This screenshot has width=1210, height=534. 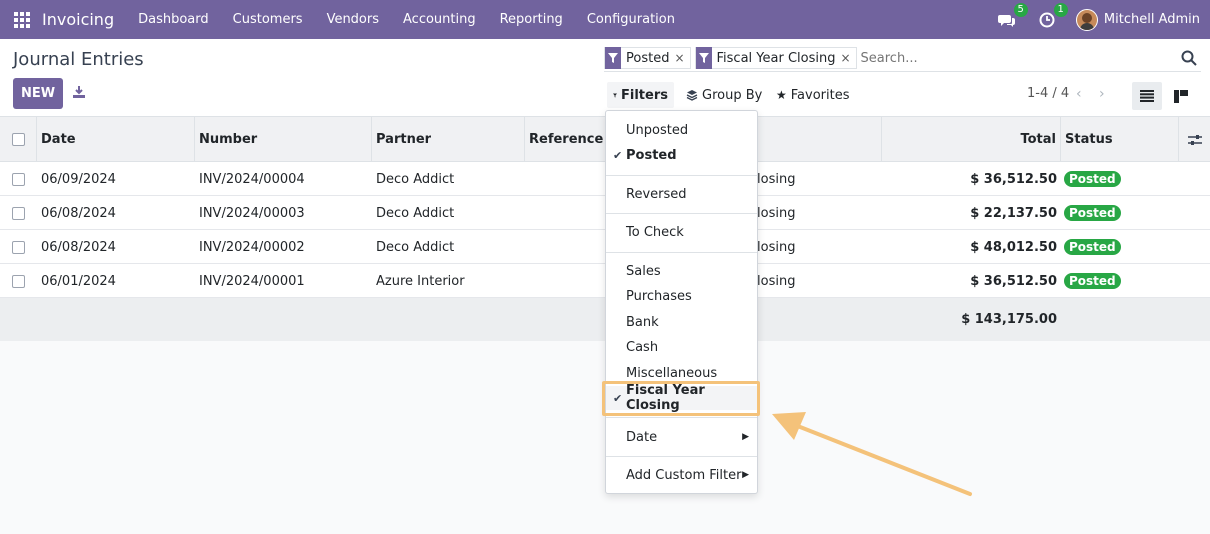 I want to click on user-avatar, so click(x=1086, y=19).